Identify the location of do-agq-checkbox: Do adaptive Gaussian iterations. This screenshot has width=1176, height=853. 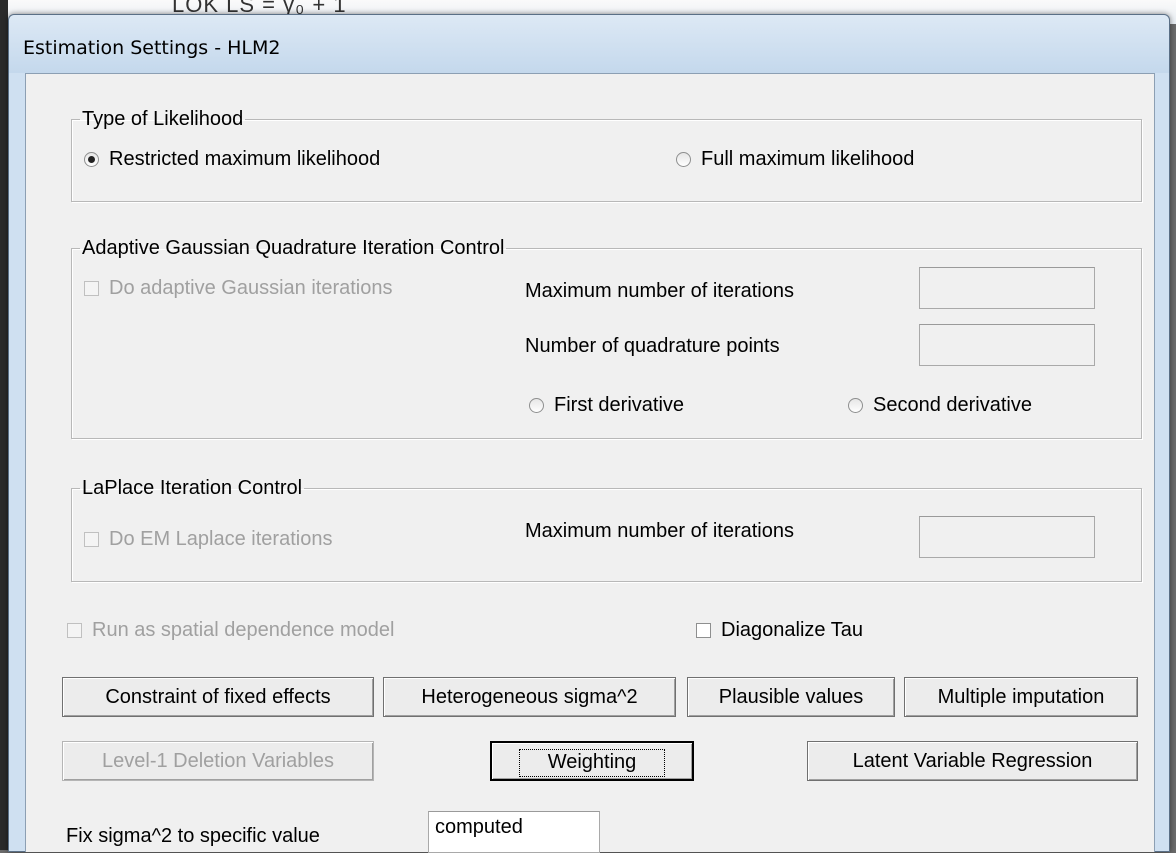
(238, 288).